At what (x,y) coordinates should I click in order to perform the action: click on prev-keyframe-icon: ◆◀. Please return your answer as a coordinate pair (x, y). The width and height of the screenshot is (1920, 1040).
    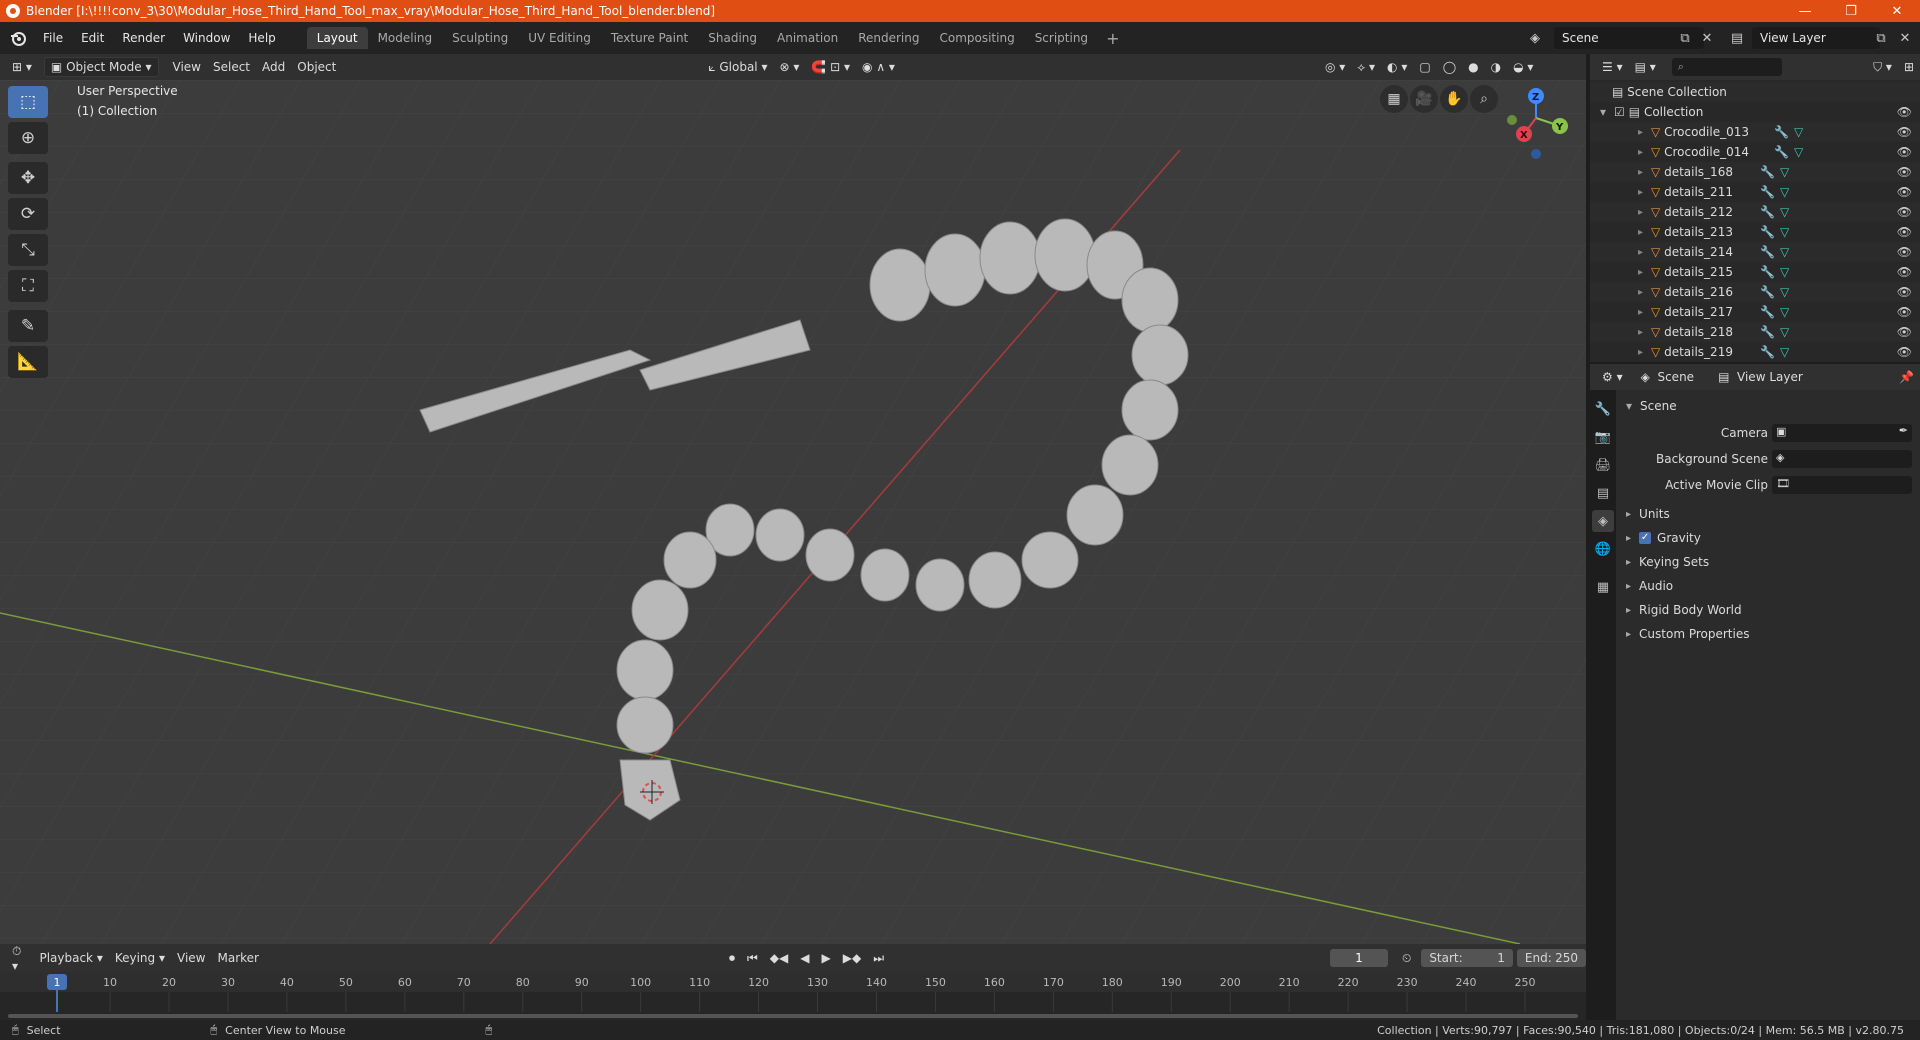
    Looking at the image, I should click on (779, 958).